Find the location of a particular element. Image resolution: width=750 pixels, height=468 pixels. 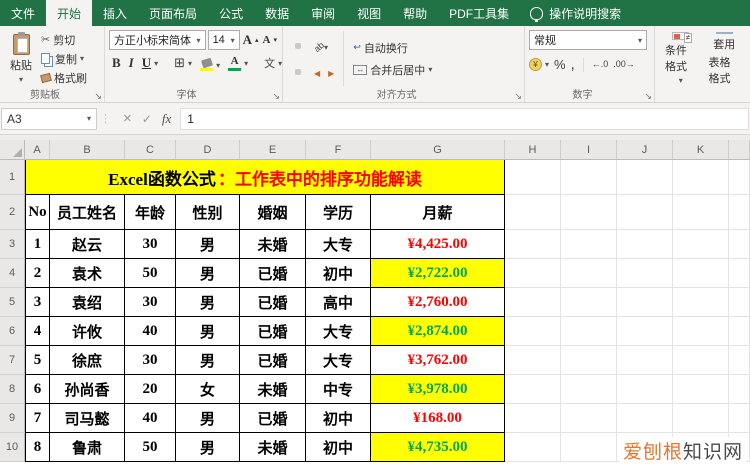

name-box: A3 ▾ is located at coordinates (49, 118).